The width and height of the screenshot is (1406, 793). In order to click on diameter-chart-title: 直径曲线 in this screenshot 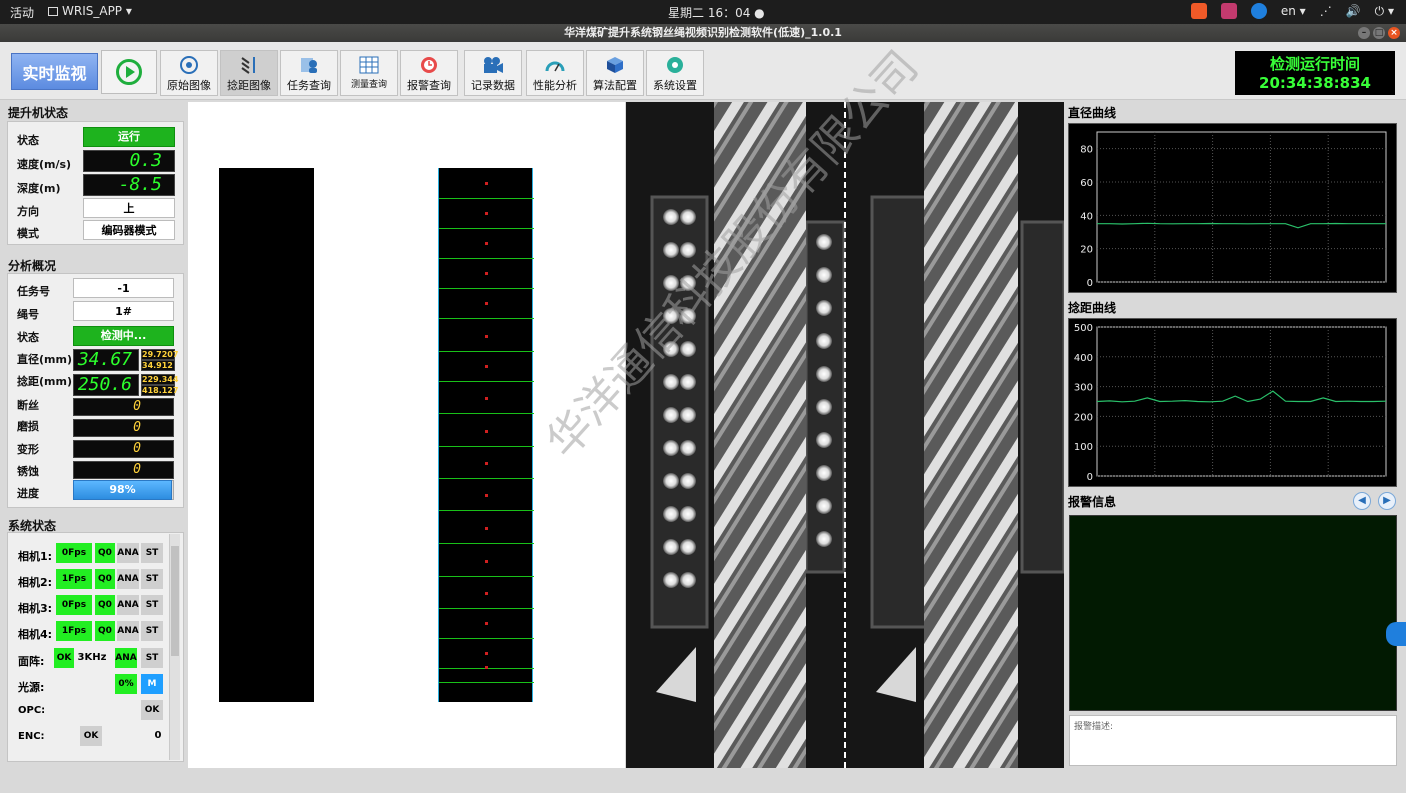, I will do `click(1092, 113)`.